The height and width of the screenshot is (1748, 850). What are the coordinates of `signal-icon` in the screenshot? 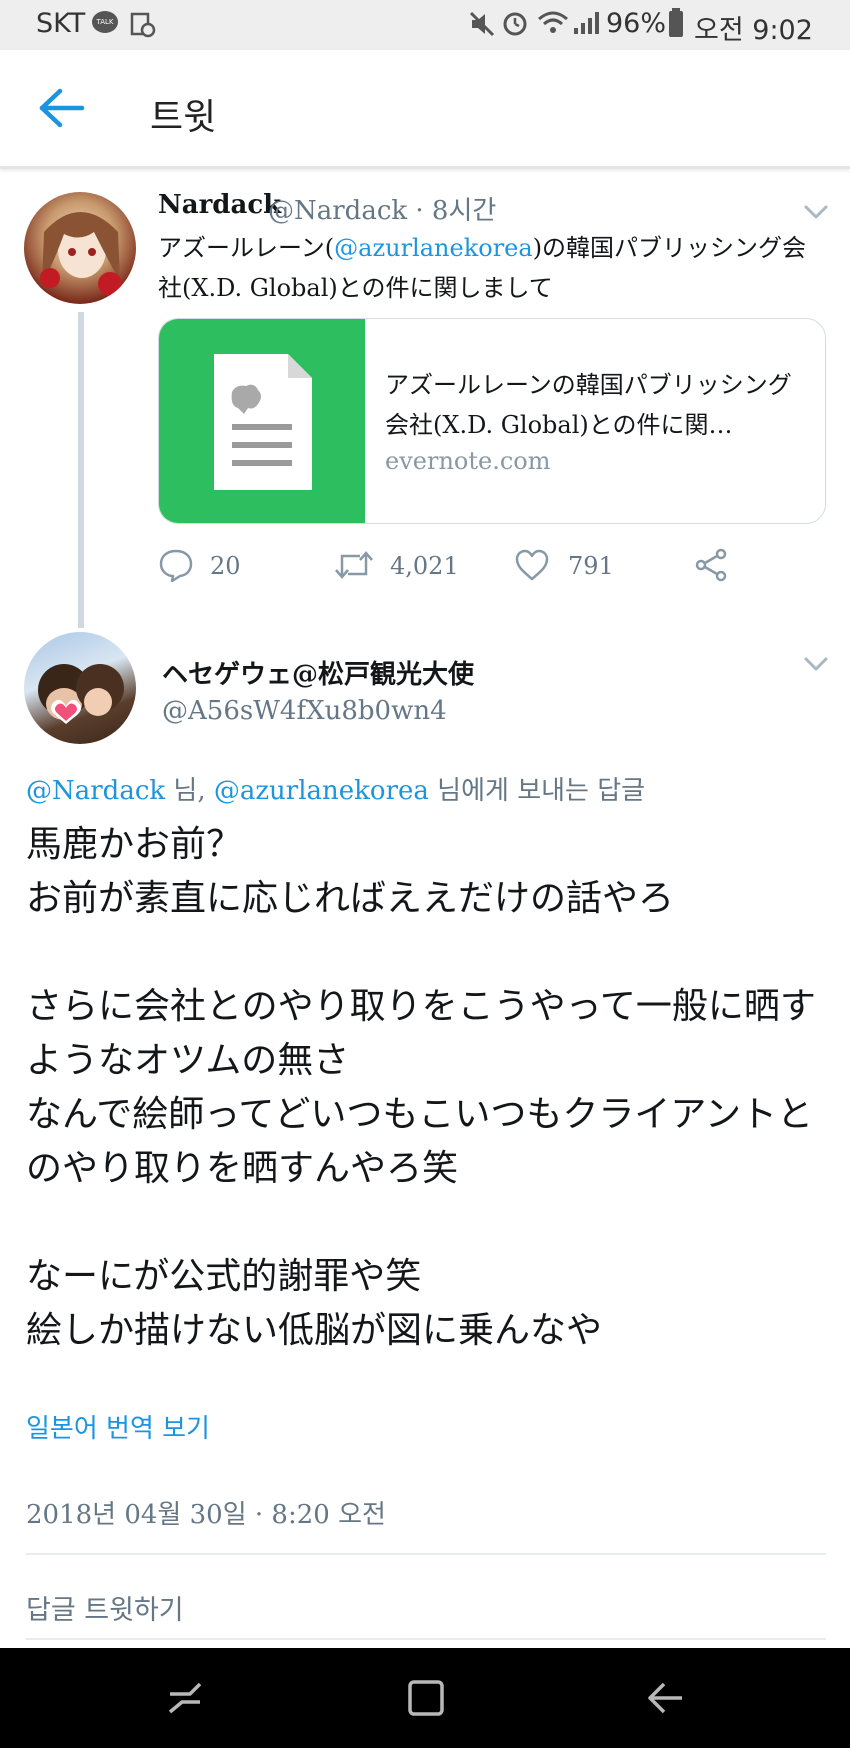 It's located at (586, 23).